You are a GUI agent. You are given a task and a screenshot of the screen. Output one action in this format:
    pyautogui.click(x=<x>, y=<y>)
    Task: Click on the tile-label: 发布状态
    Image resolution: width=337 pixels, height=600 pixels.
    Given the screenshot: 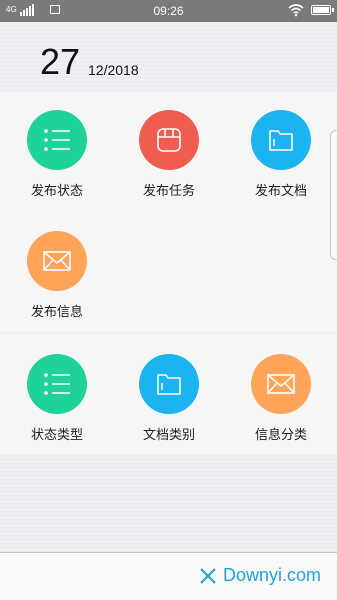 What is the action you would take?
    pyautogui.click(x=56, y=191)
    